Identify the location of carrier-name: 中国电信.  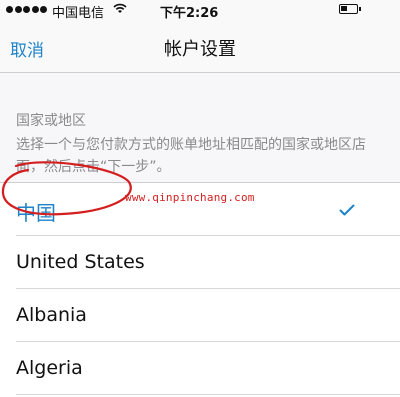
(78, 13).